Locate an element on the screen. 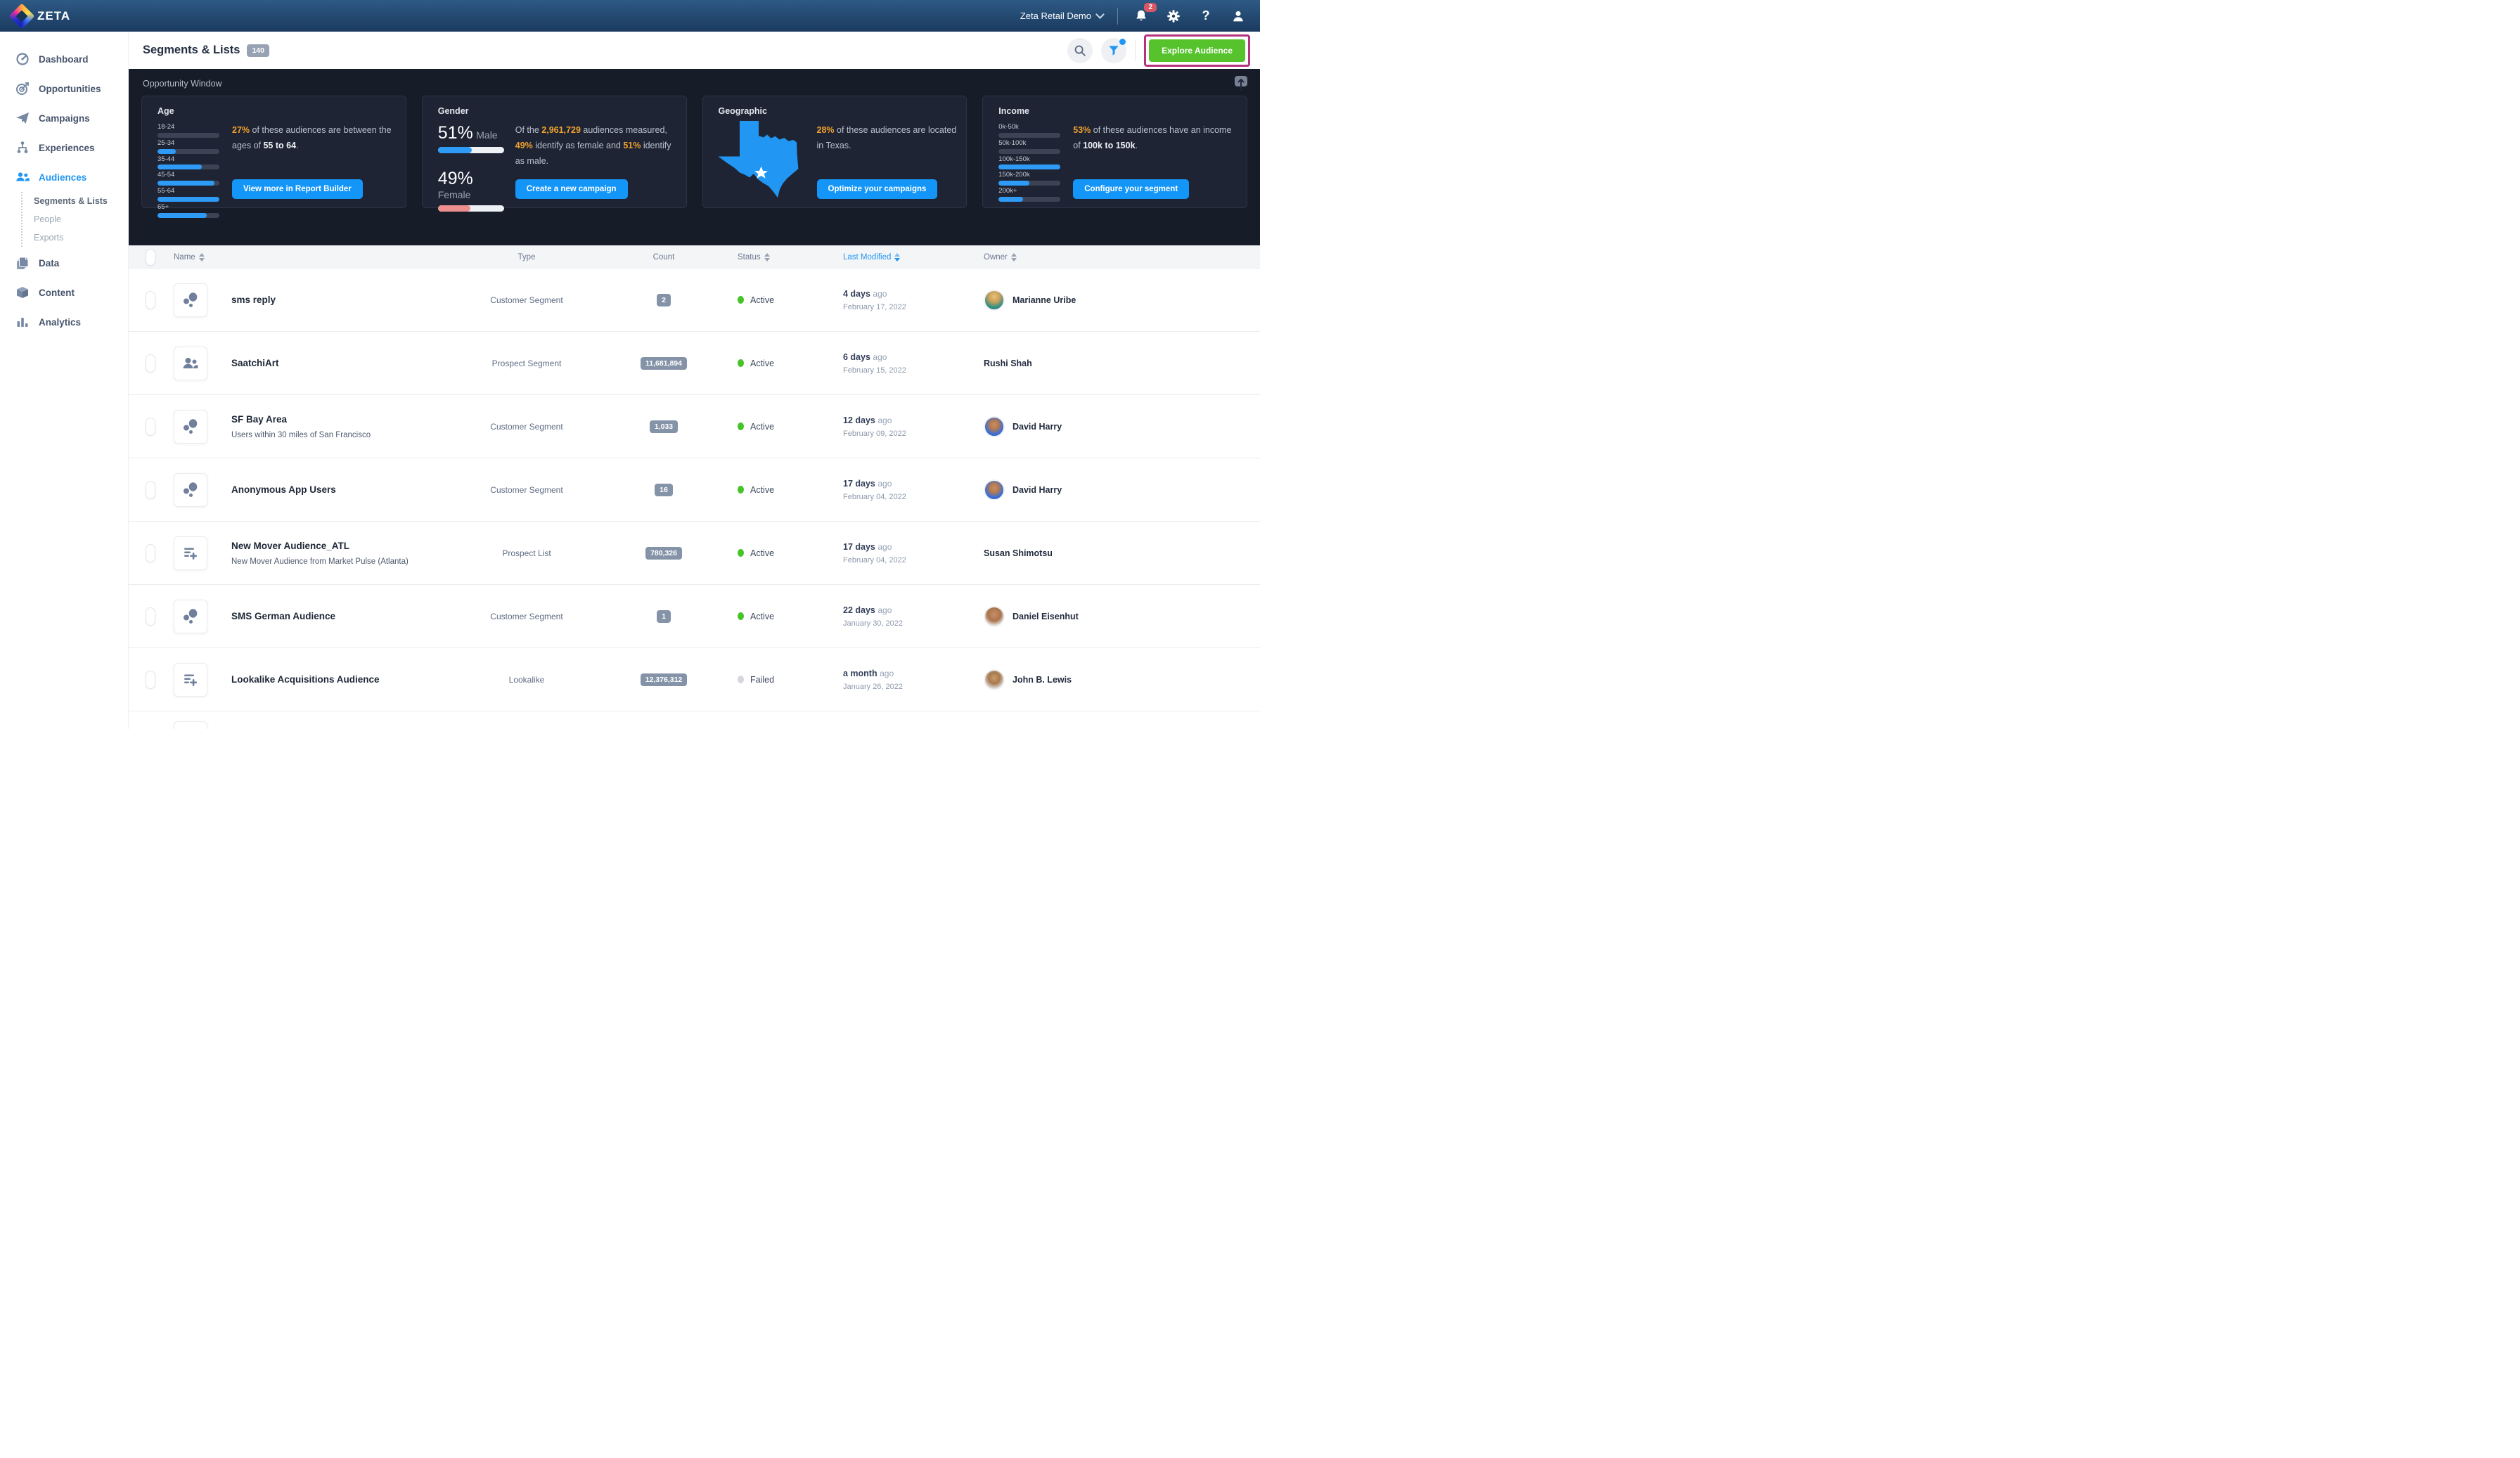  male-bar-track is located at coordinates (470, 150).